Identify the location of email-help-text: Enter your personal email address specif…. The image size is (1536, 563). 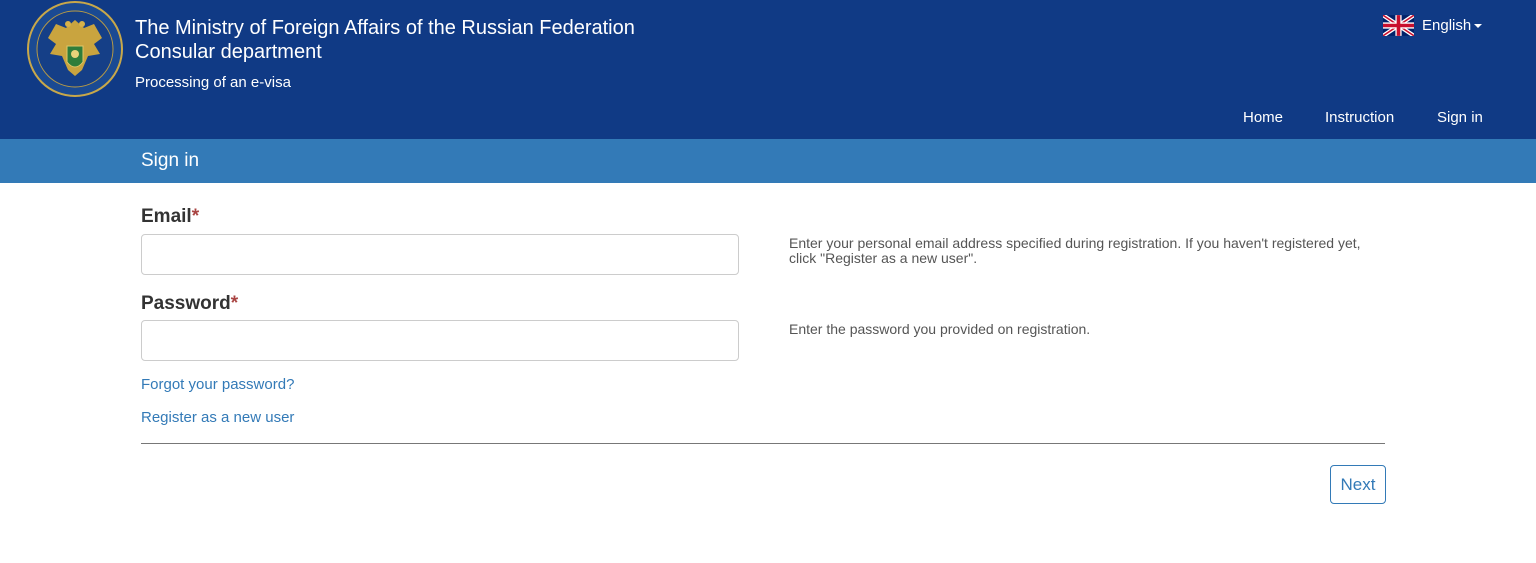
(1075, 250).